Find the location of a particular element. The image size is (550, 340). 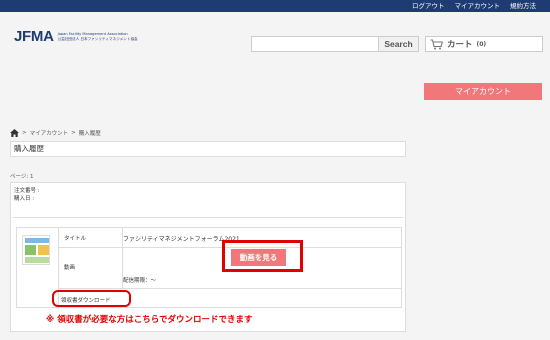

logout-link: ログアウト is located at coordinates (428, 6).